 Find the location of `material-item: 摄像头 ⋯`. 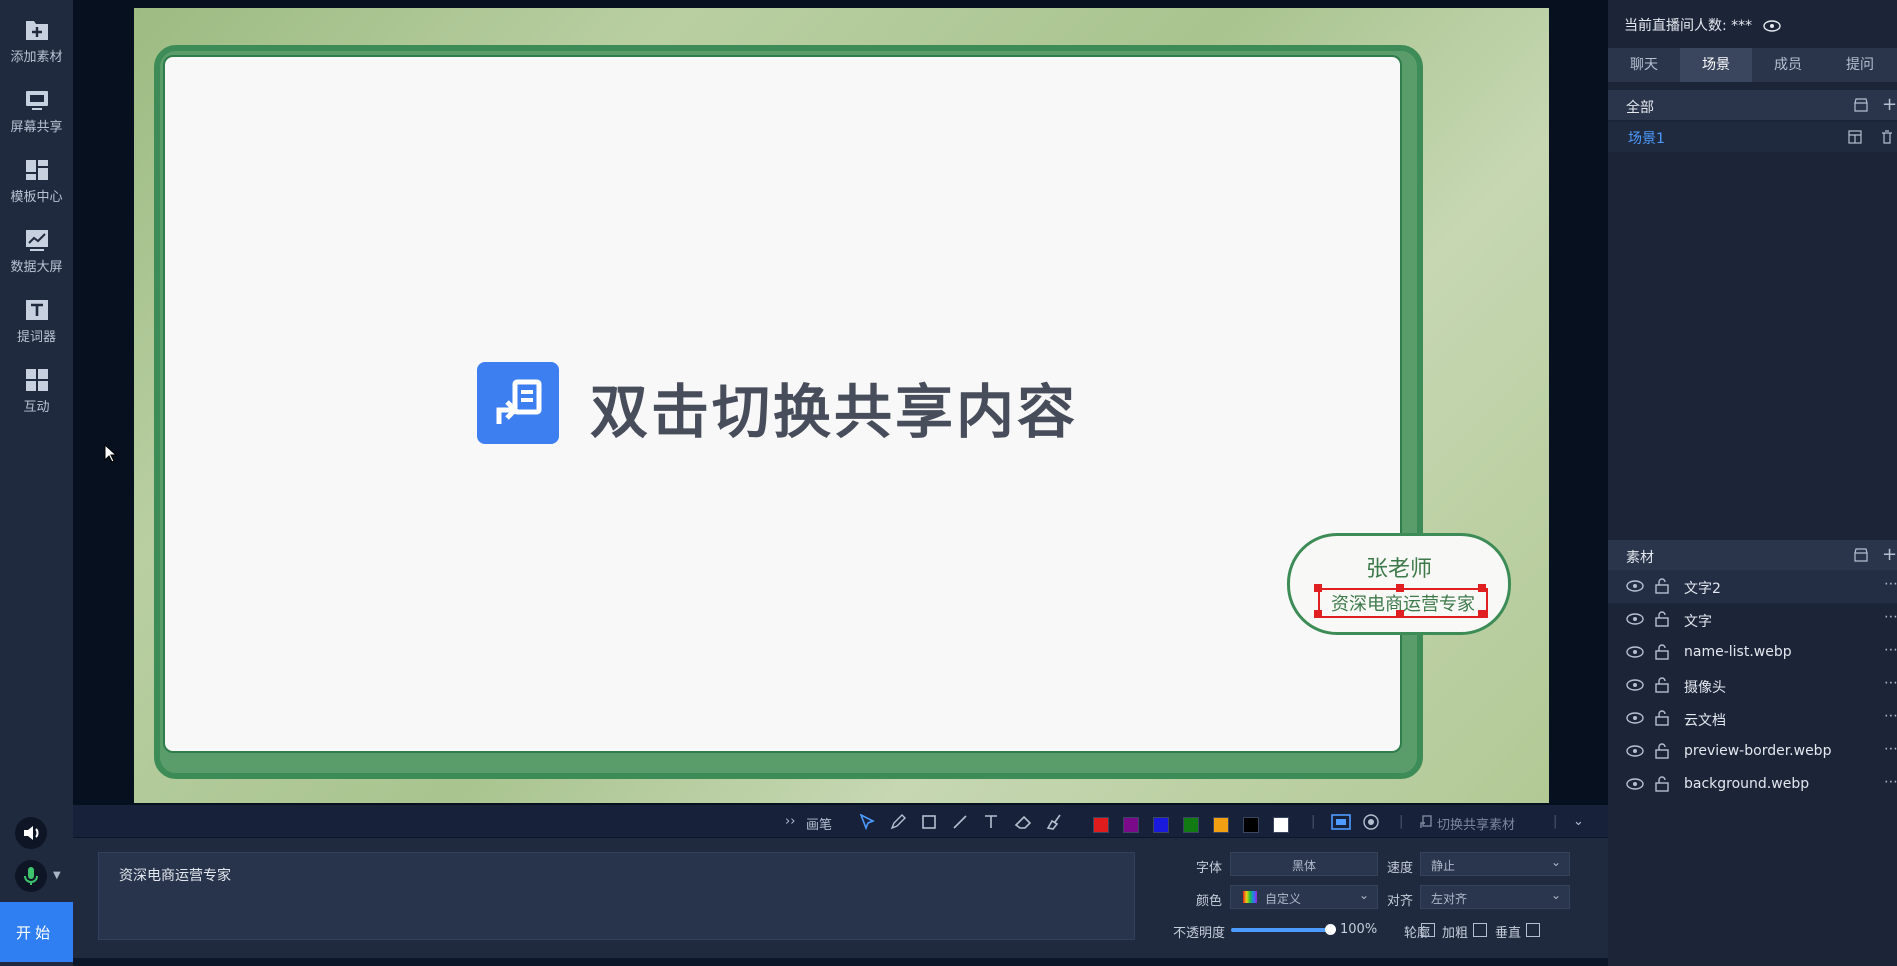

material-item: 摄像头 ⋯ is located at coordinates (1752, 685).